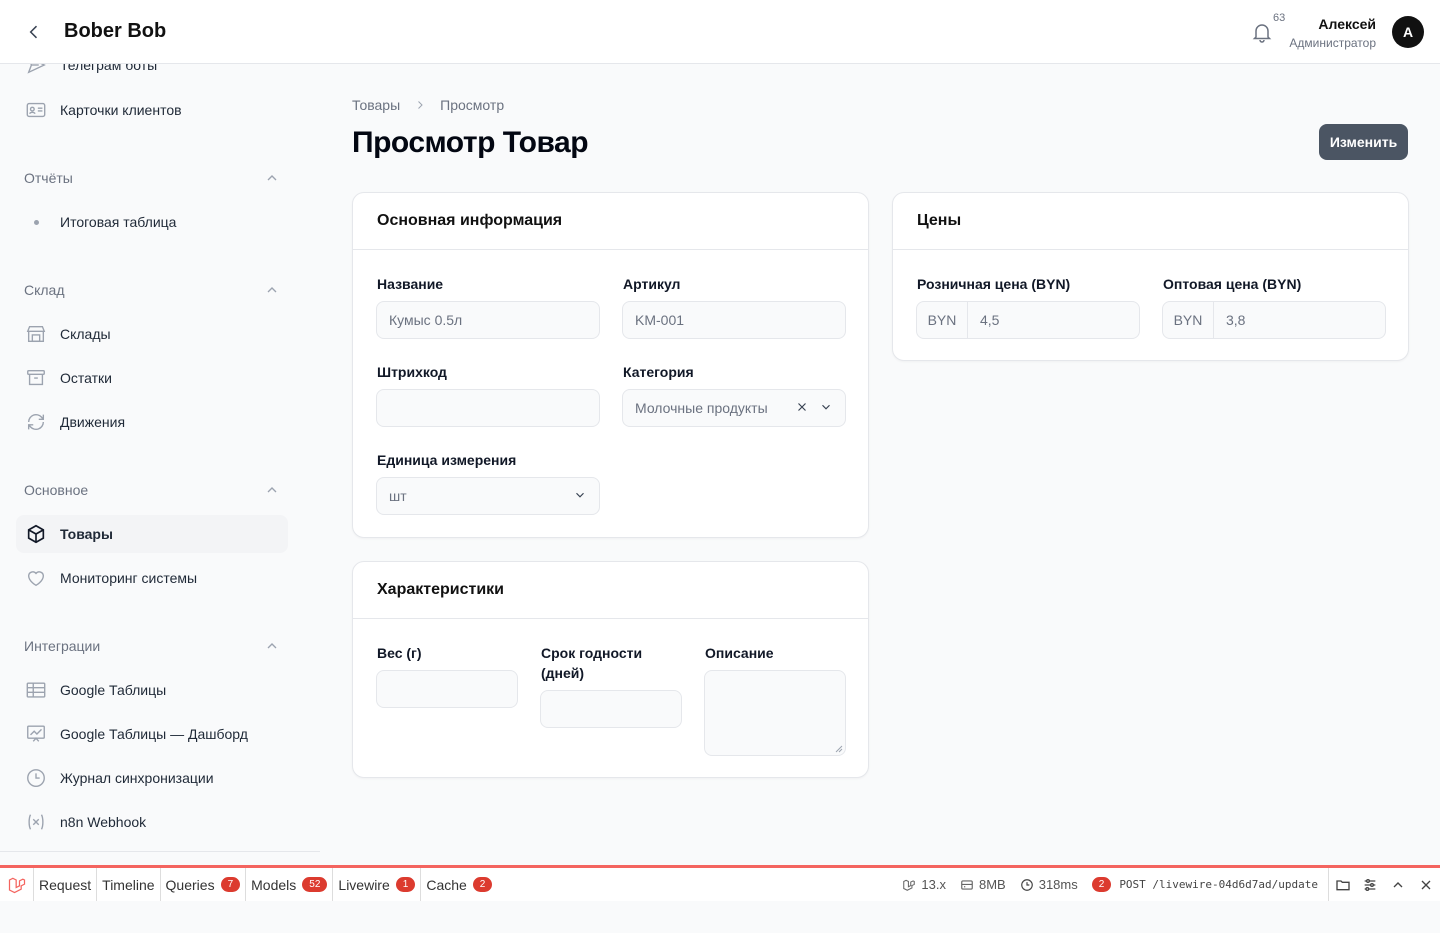  Describe the element at coordinates (1218, 884) in the screenshot. I see `request-select: POST /livewire-04d6d7ad/update` at that location.